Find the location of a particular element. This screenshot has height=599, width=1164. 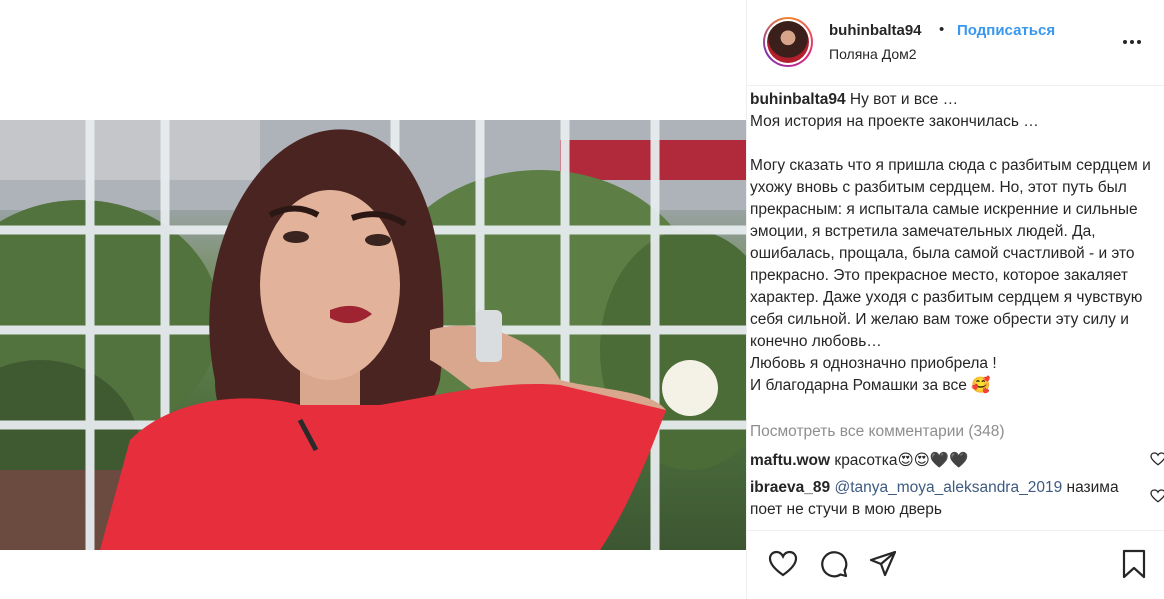

comment-text: красотка😍😍🖤🖤 is located at coordinates (901, 460).